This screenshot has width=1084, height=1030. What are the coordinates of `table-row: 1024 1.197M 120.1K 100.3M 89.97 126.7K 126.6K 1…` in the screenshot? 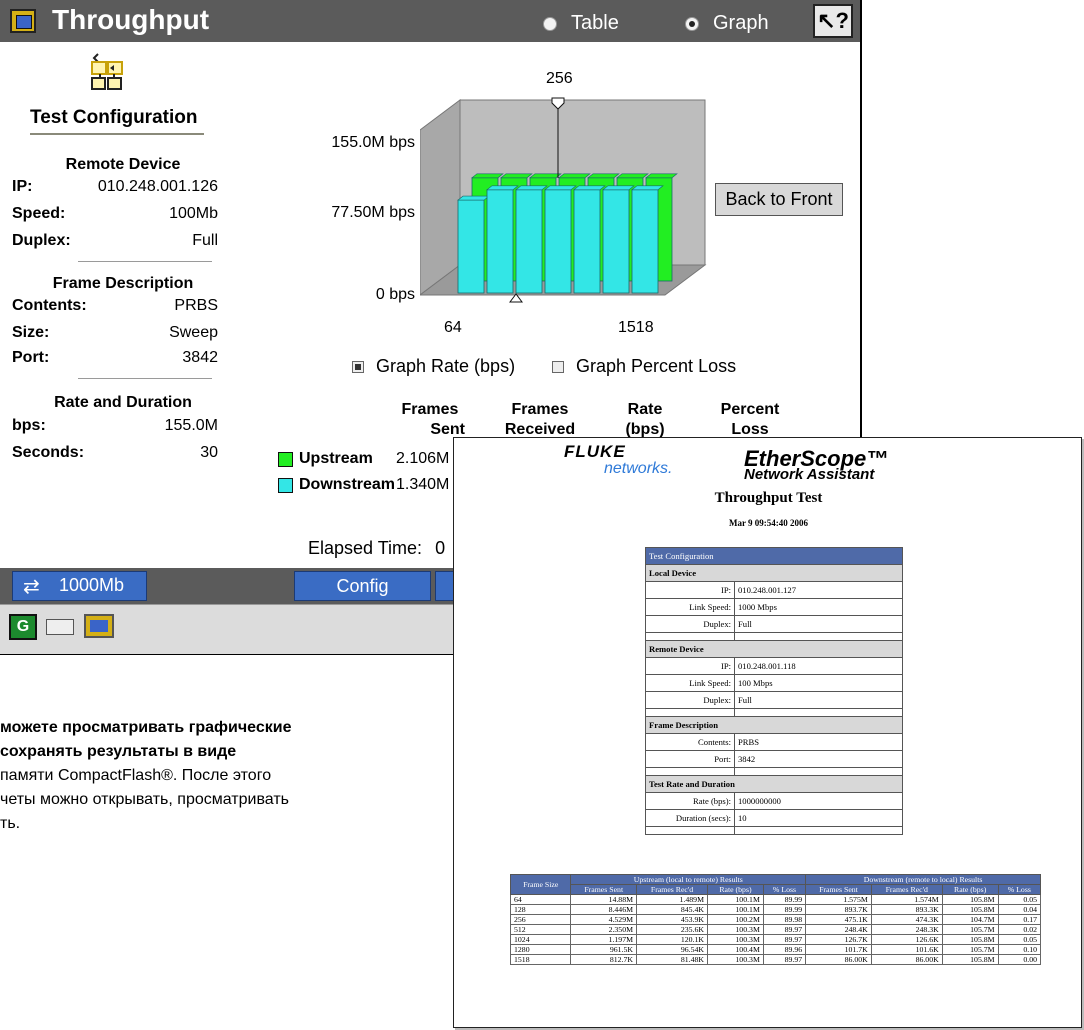 It's located at (775, 939).